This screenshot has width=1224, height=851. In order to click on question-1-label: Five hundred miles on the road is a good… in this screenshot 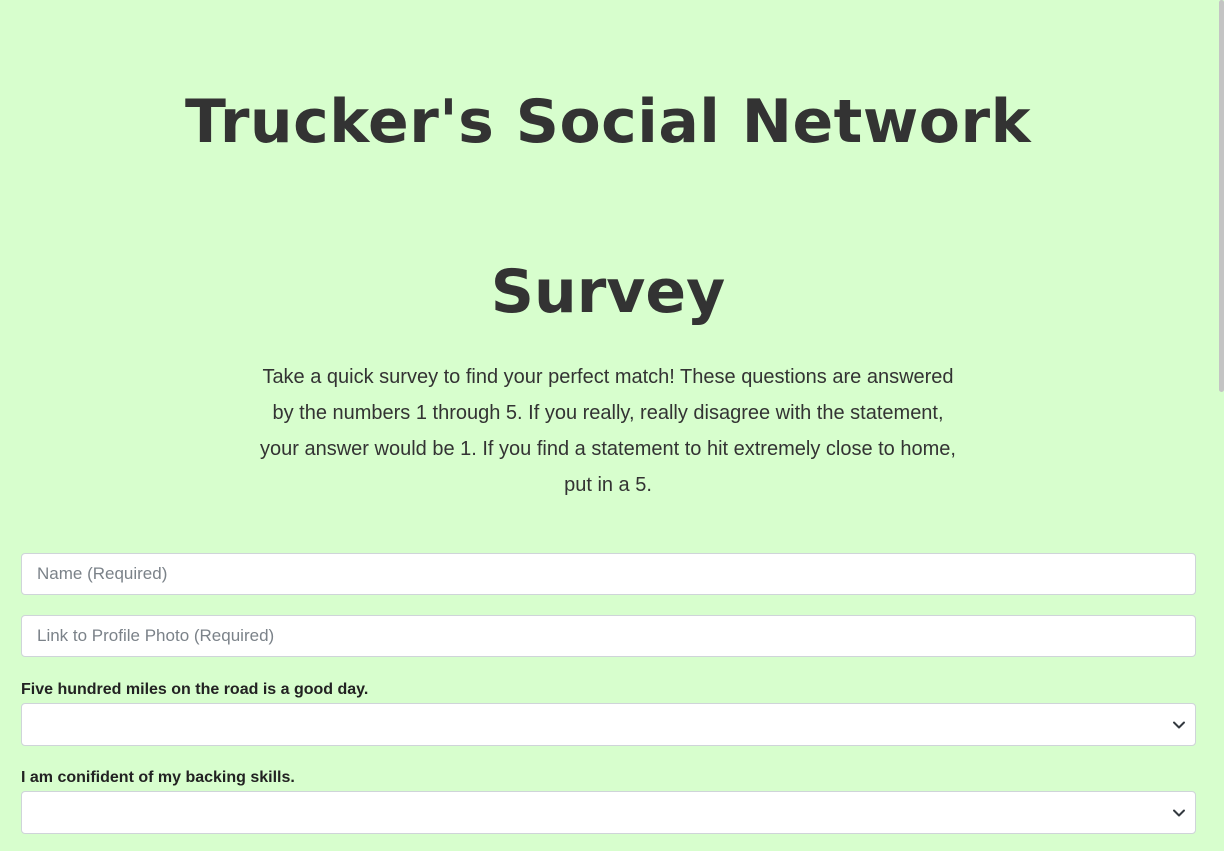, I will do `click(195, 689)`.